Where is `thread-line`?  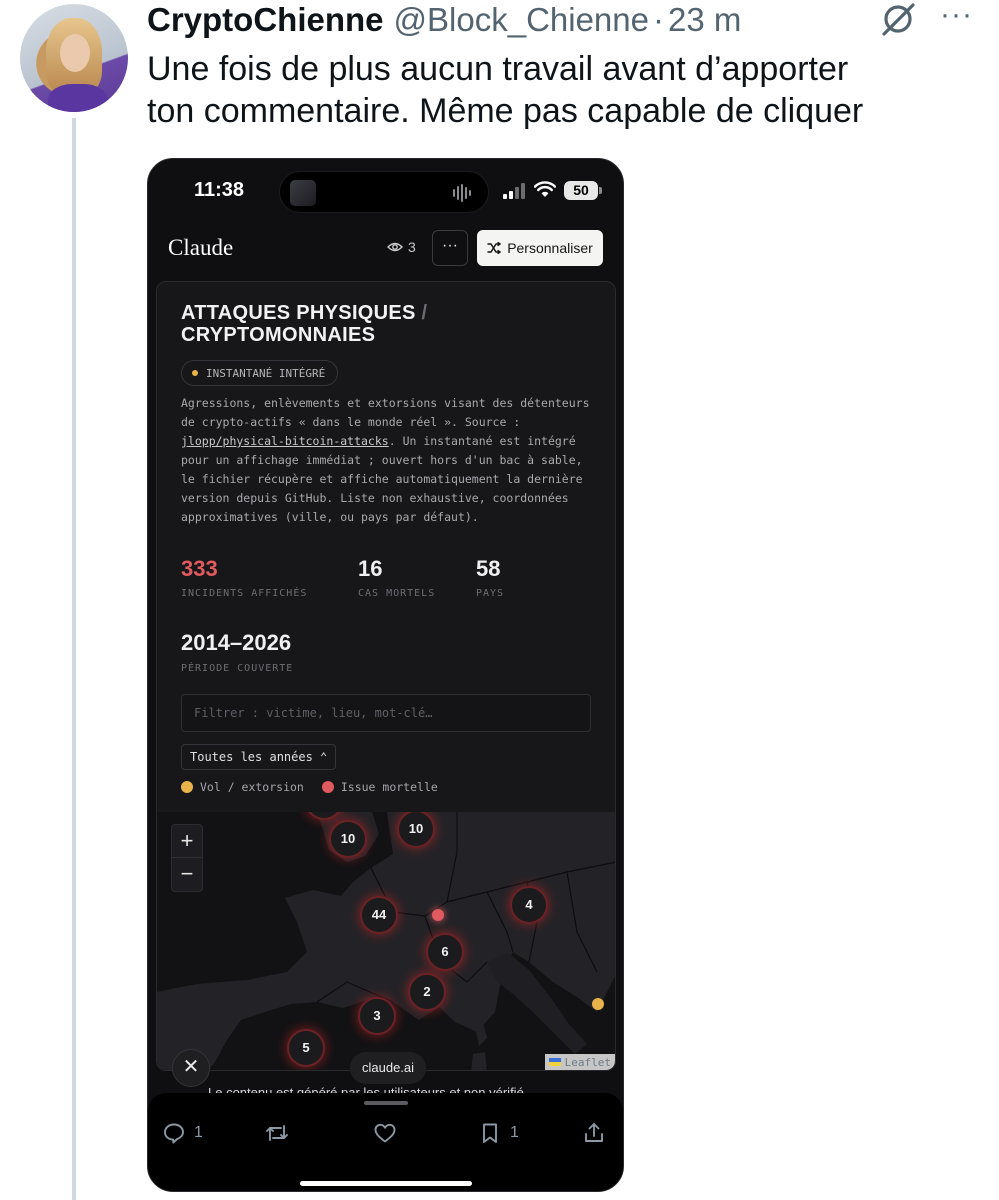
thread-line is located at coordinates (74, 659).